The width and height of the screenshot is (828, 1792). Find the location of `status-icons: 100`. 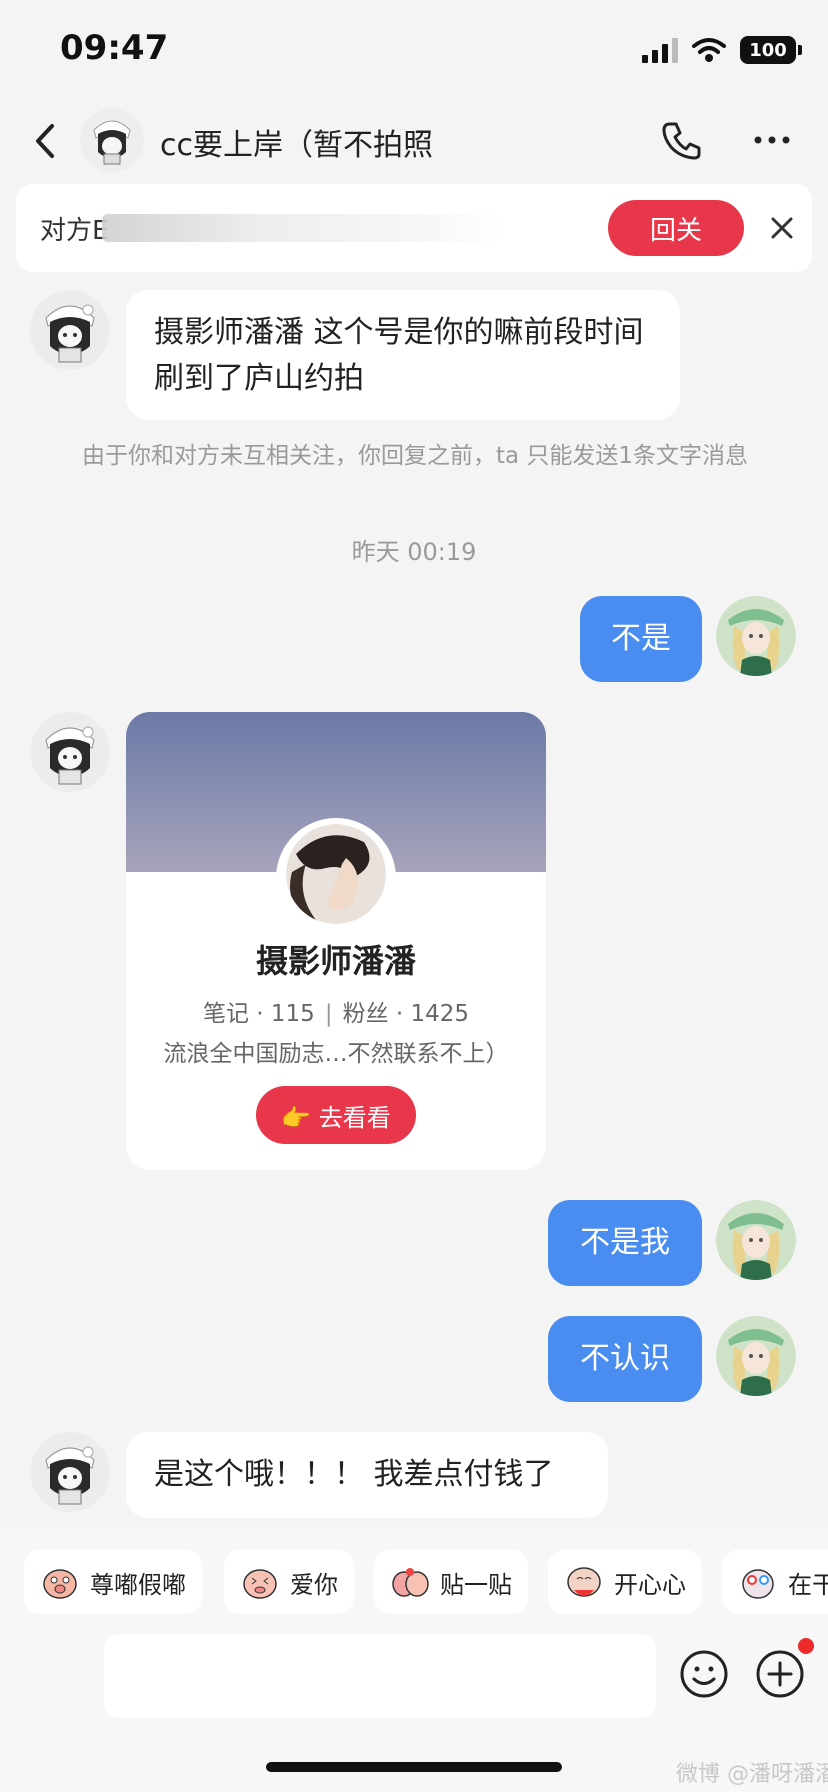

status-icons: 100 is located at coordinates (722, 50).